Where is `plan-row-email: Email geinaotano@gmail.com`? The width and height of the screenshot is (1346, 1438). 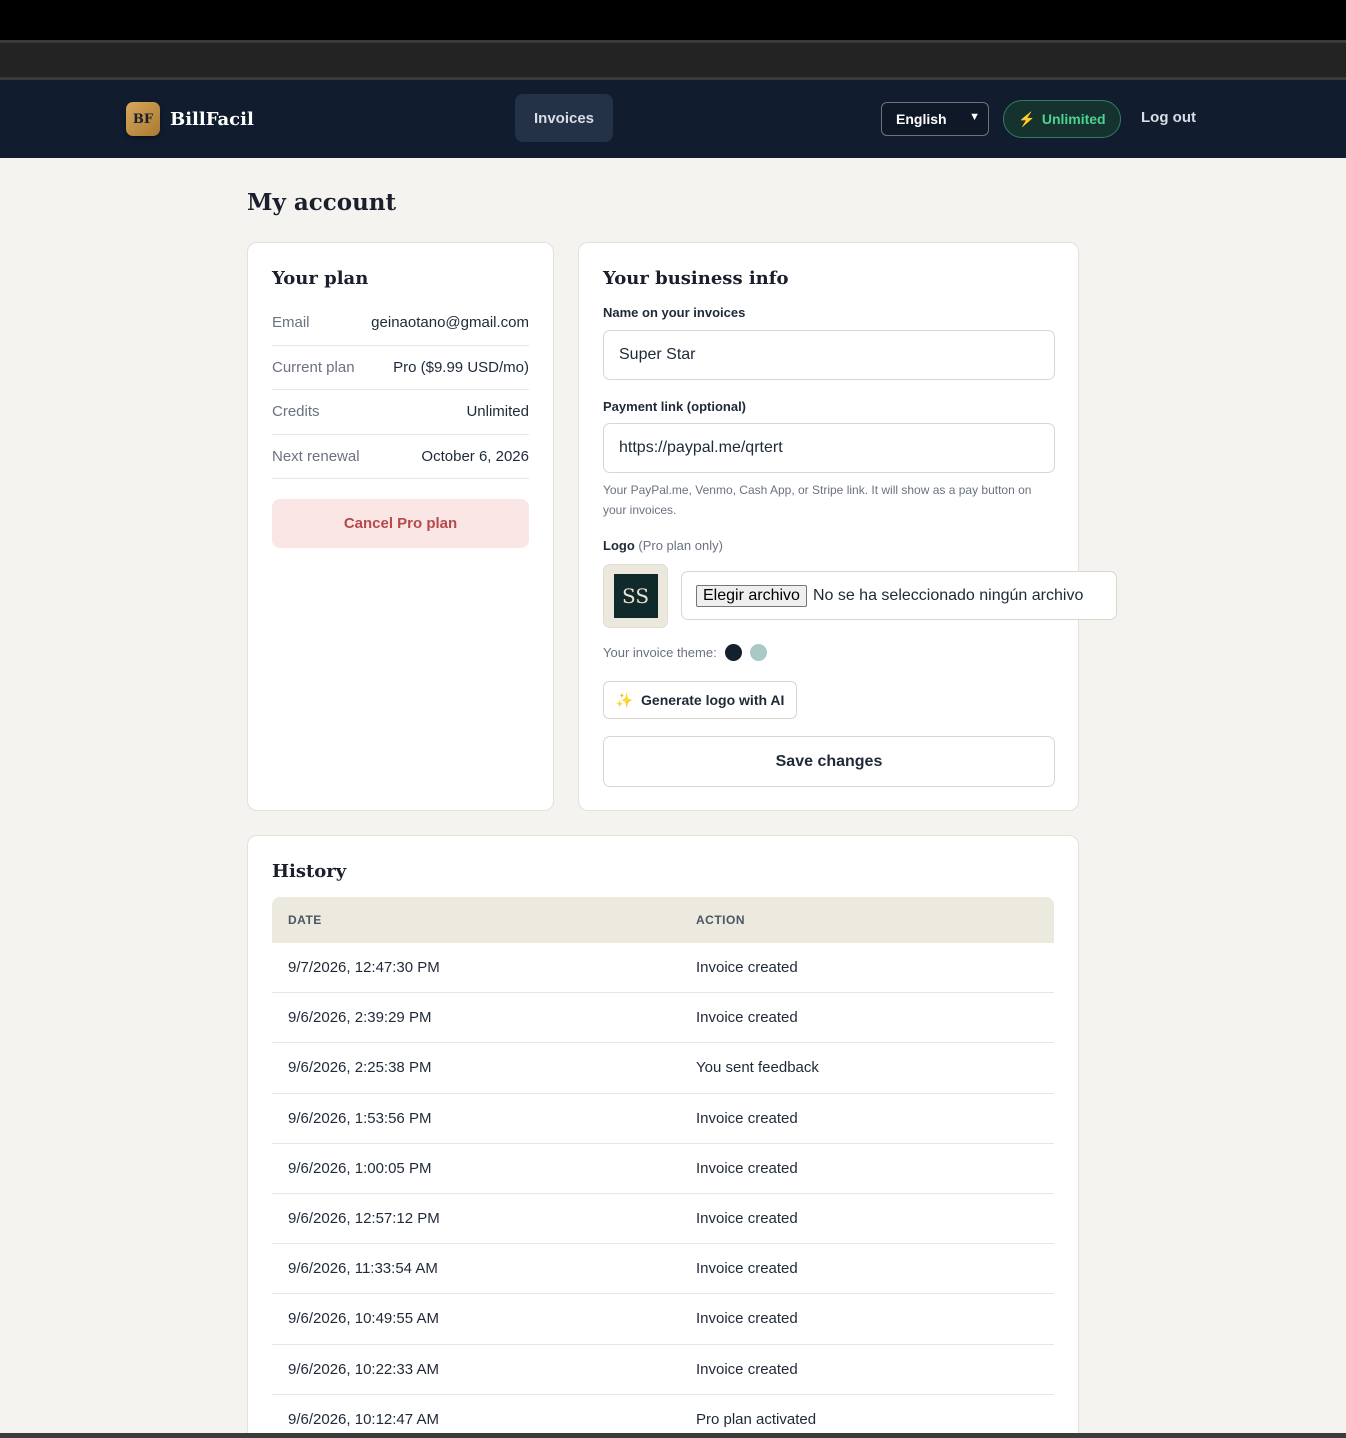 plan-row-email: Email geinaotano@gmail.com is located at coordinates (400, 323).